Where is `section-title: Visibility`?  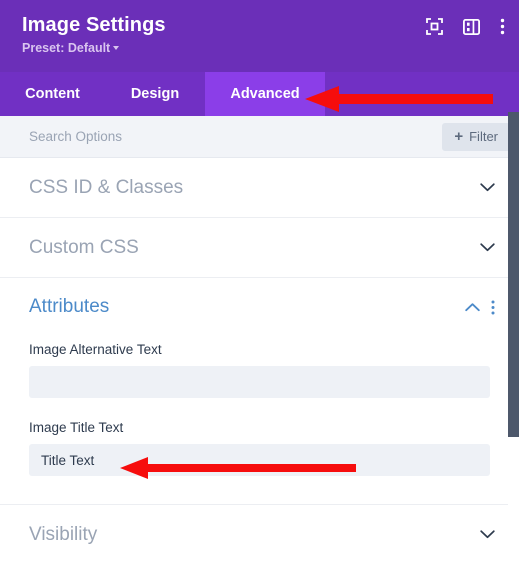 section-title: Visibility is located at coordinates (63, 534).